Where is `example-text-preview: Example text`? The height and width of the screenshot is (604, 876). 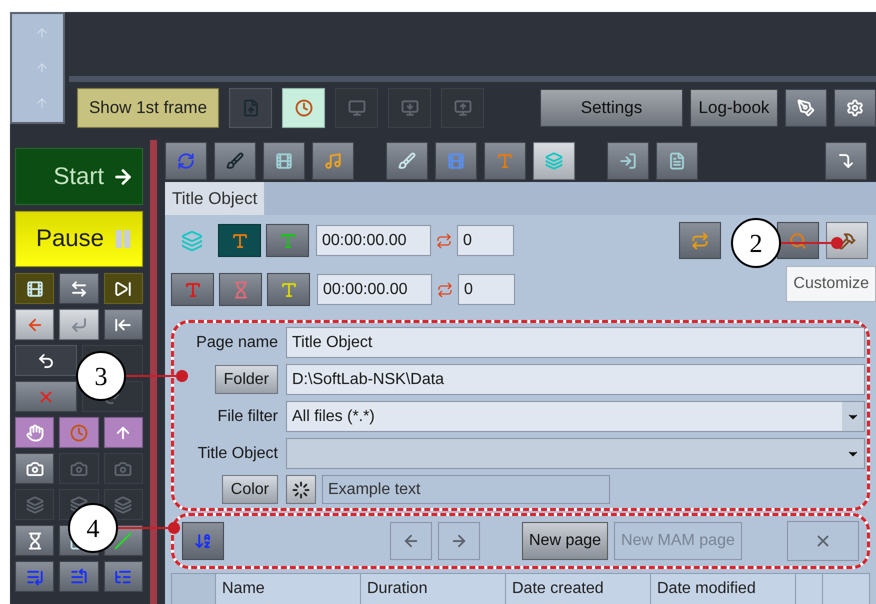 example-text-preview: Example text is located at coordinates (466, 489).